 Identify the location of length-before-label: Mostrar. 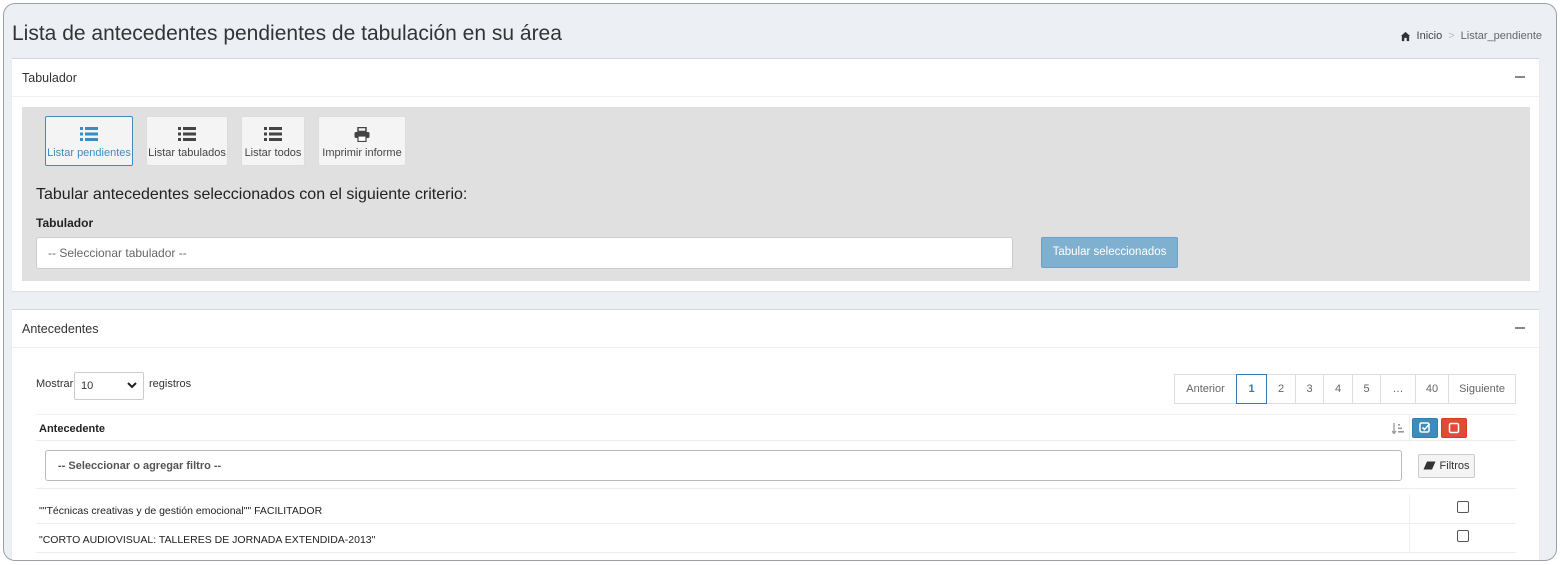
(55, 384).